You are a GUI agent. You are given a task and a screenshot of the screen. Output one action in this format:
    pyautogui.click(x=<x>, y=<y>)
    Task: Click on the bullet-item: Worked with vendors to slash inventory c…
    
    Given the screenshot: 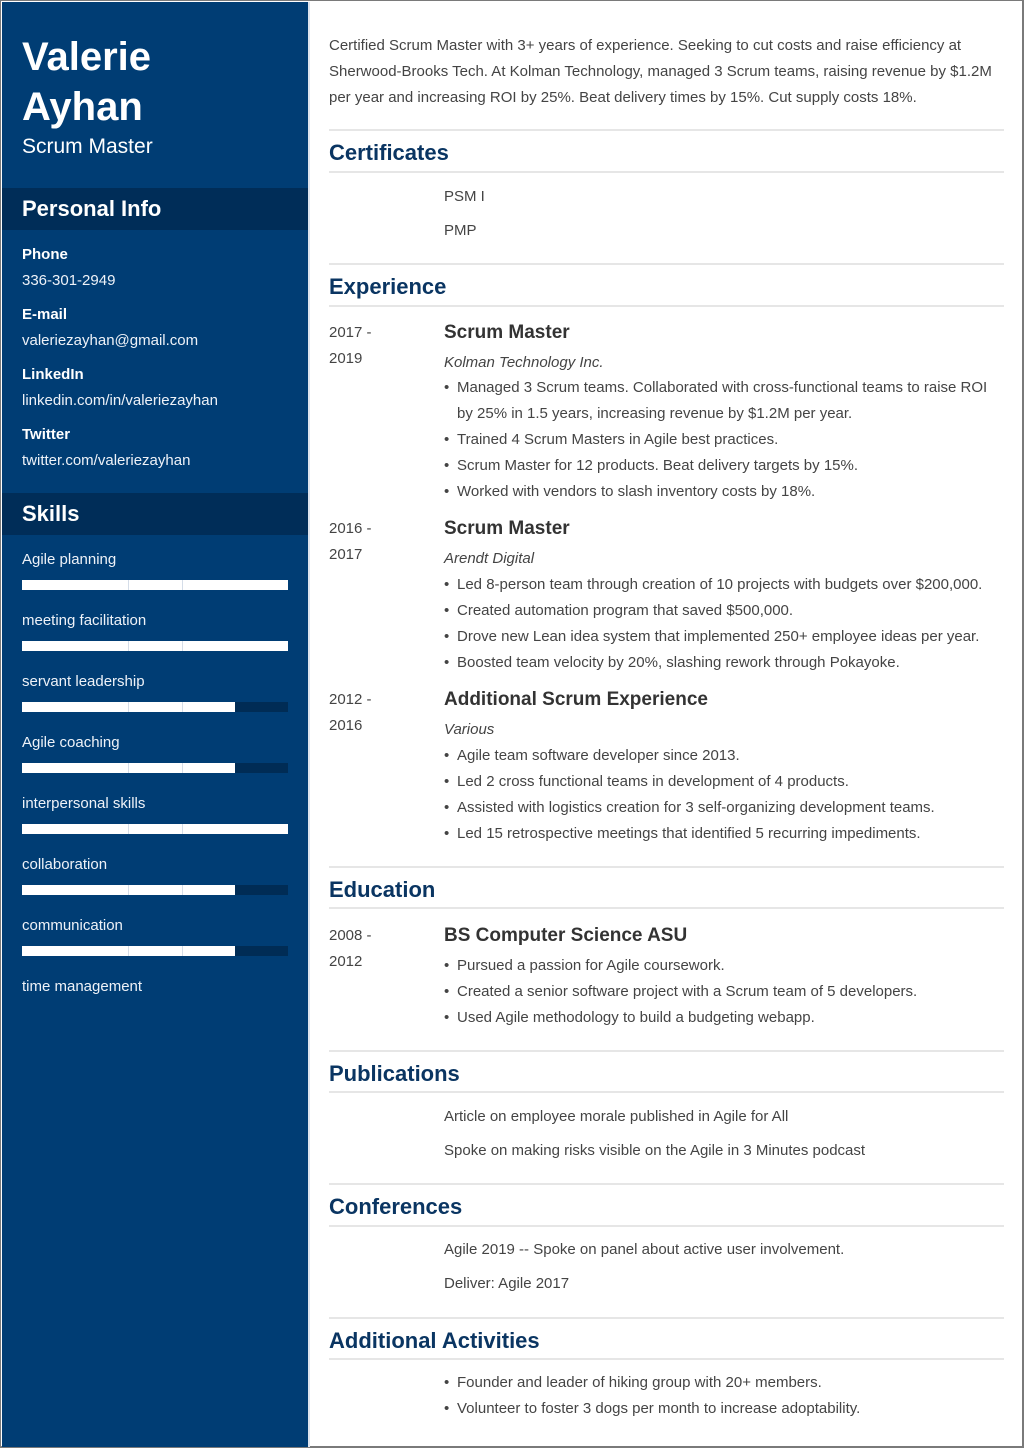 What is the action you would take?
    pyautogui.click(x=724, y=492)
    